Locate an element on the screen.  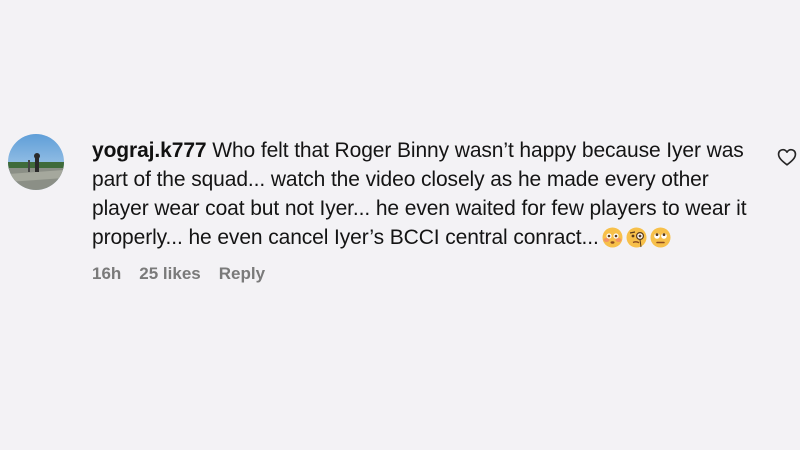
face-with-monocle-emoji is located at coordinates (636, 237).